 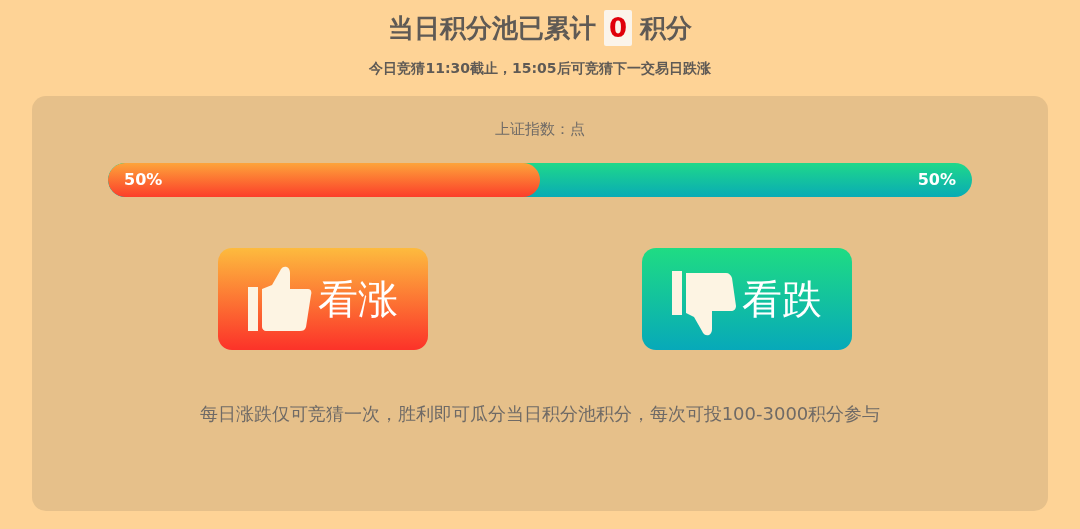 I want to click on down-percent: 50%, so click(x=936, y=179).